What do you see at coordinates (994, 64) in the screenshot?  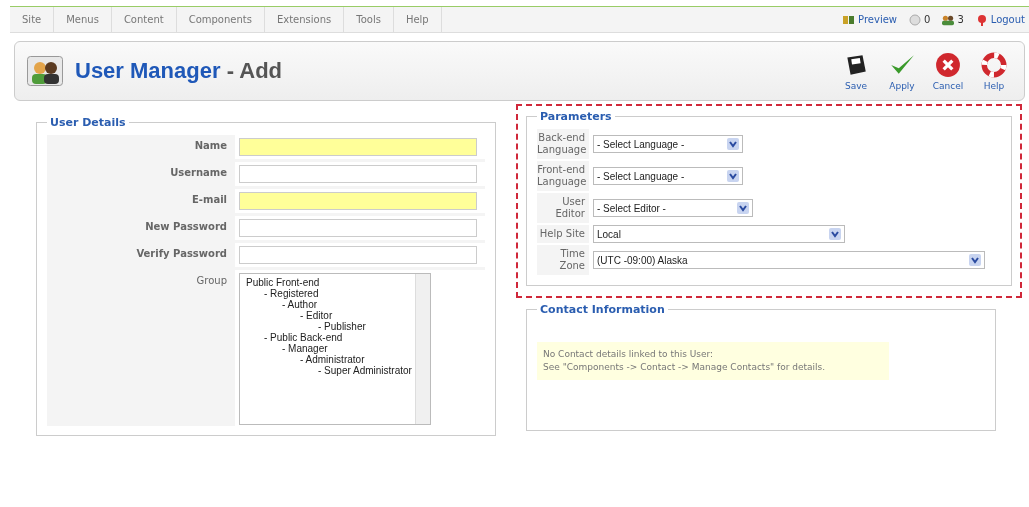 I see `lifebuoy-icon` at bounding box center [994, 64].